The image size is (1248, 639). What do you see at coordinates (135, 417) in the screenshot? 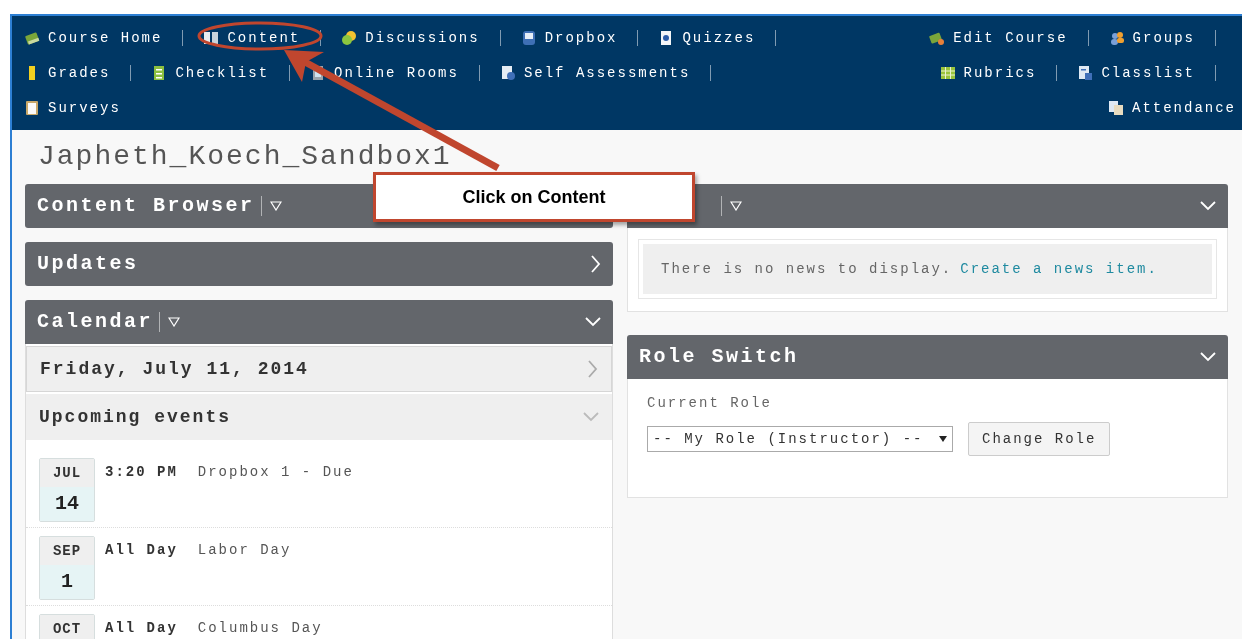
I see `section-title: Upcoming events` at bounding box center [135, 417].